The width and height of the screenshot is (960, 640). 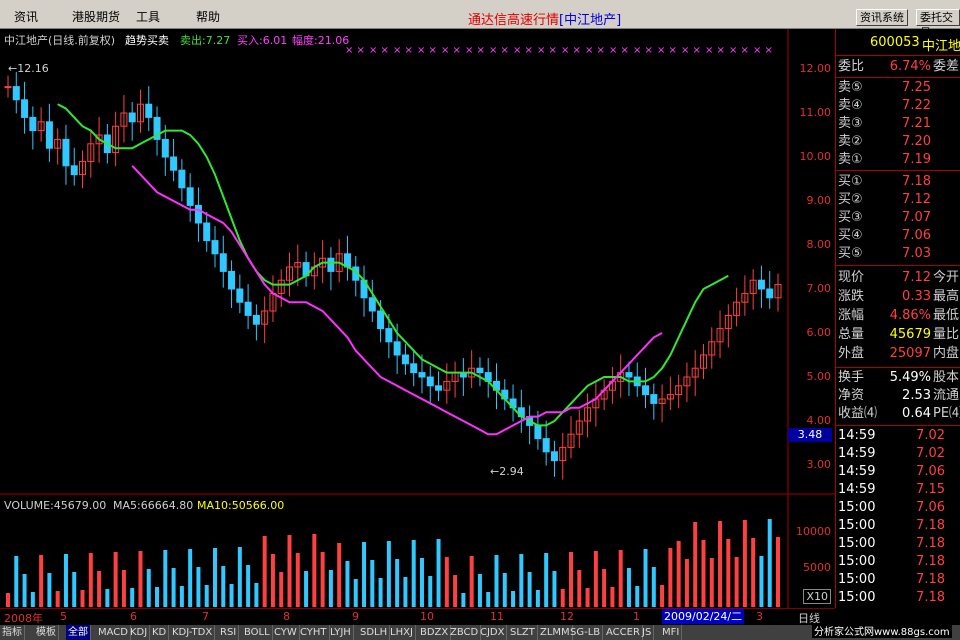 What do you see at coordinates (946, 334) in the screenshot?
I see `stat-label-secondary: 量比` at bounding box center [946, 334].